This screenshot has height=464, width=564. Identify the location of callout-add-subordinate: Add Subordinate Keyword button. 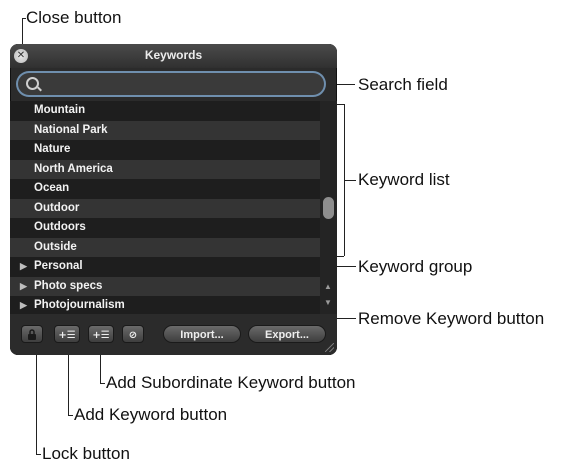
(231, 382).